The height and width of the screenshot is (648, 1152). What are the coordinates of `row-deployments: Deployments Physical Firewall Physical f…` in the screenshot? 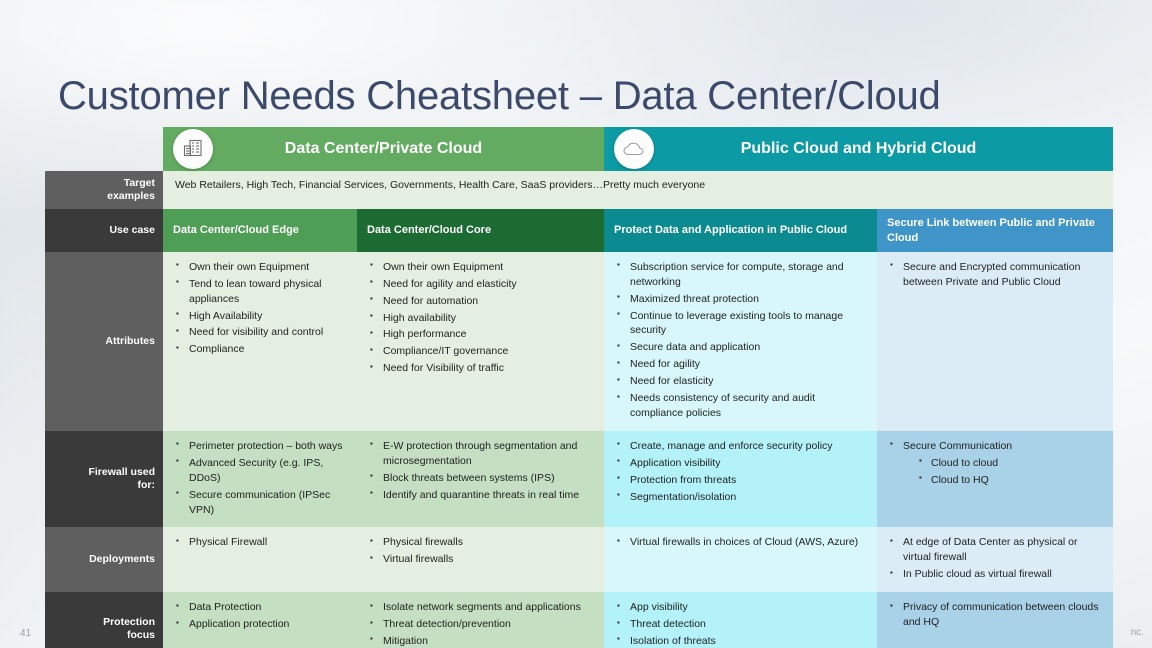 It's located at (579, 560).